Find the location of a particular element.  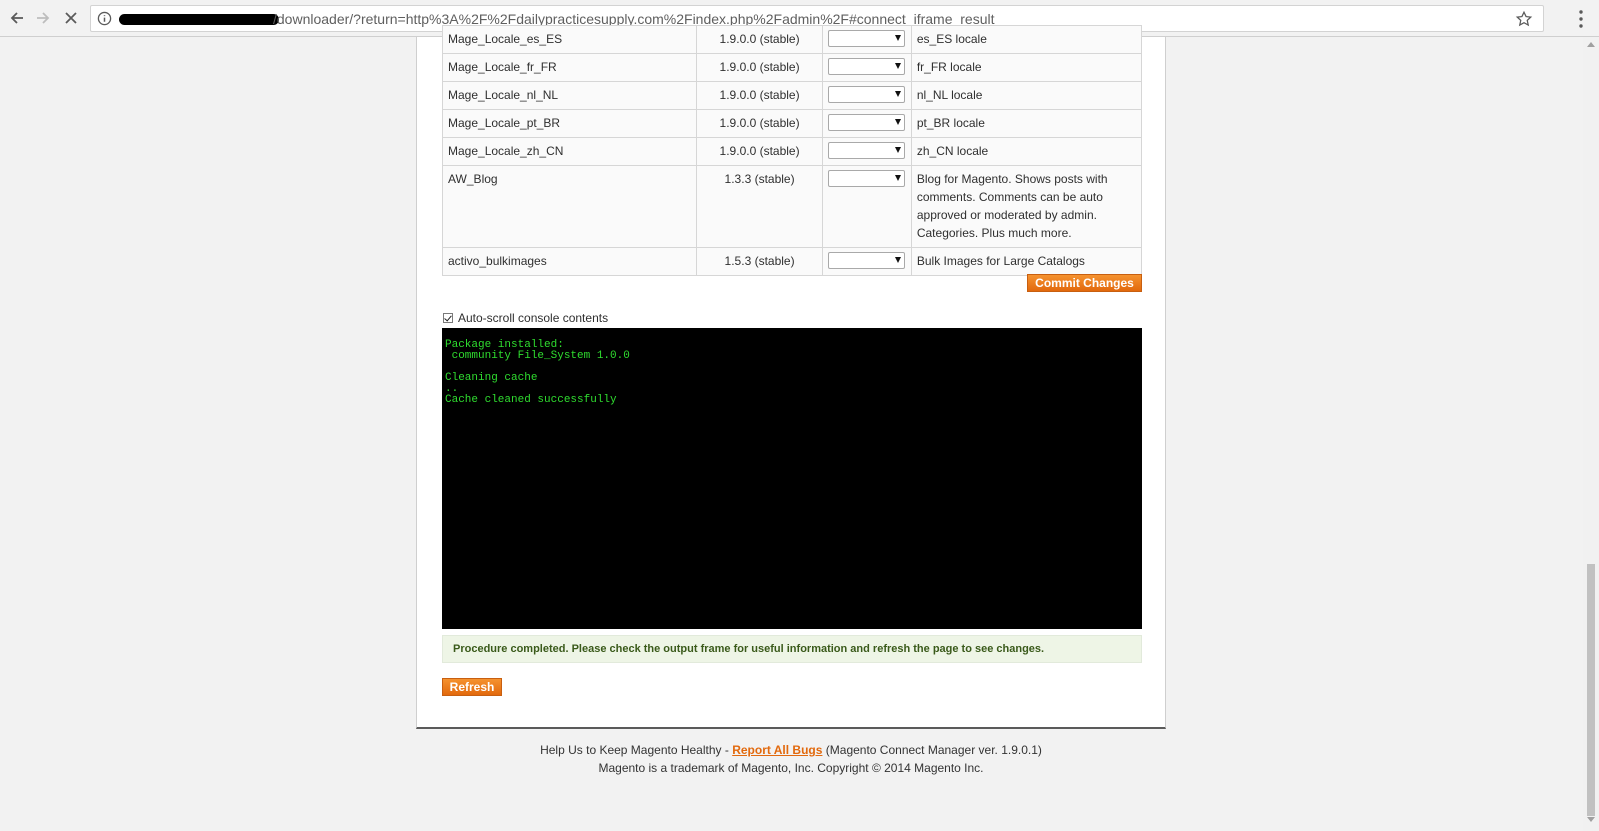

arrow-left-icon is located at coordinates (16, 18).